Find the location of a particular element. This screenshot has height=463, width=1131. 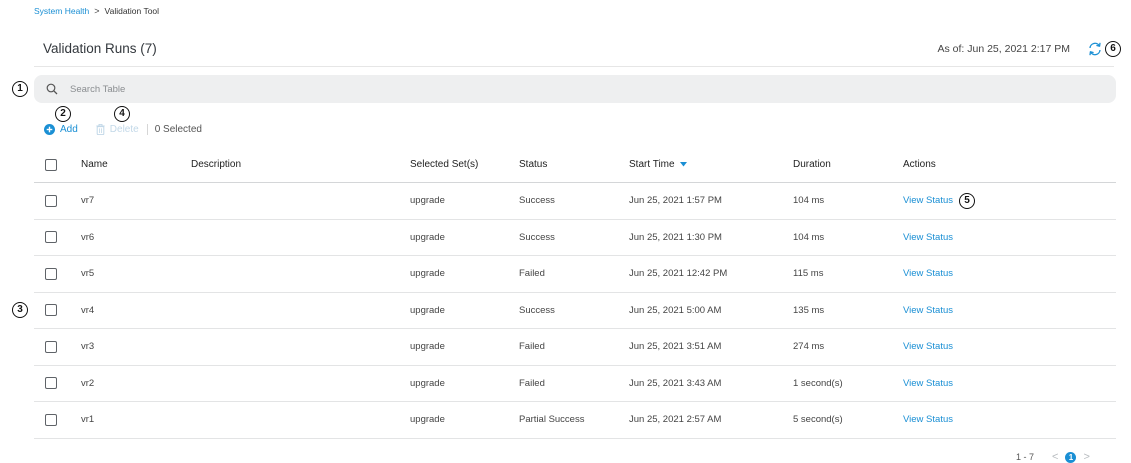

run-start-time: Jun 25, 2021 1:57 PM is located at coordinates (675, 201).